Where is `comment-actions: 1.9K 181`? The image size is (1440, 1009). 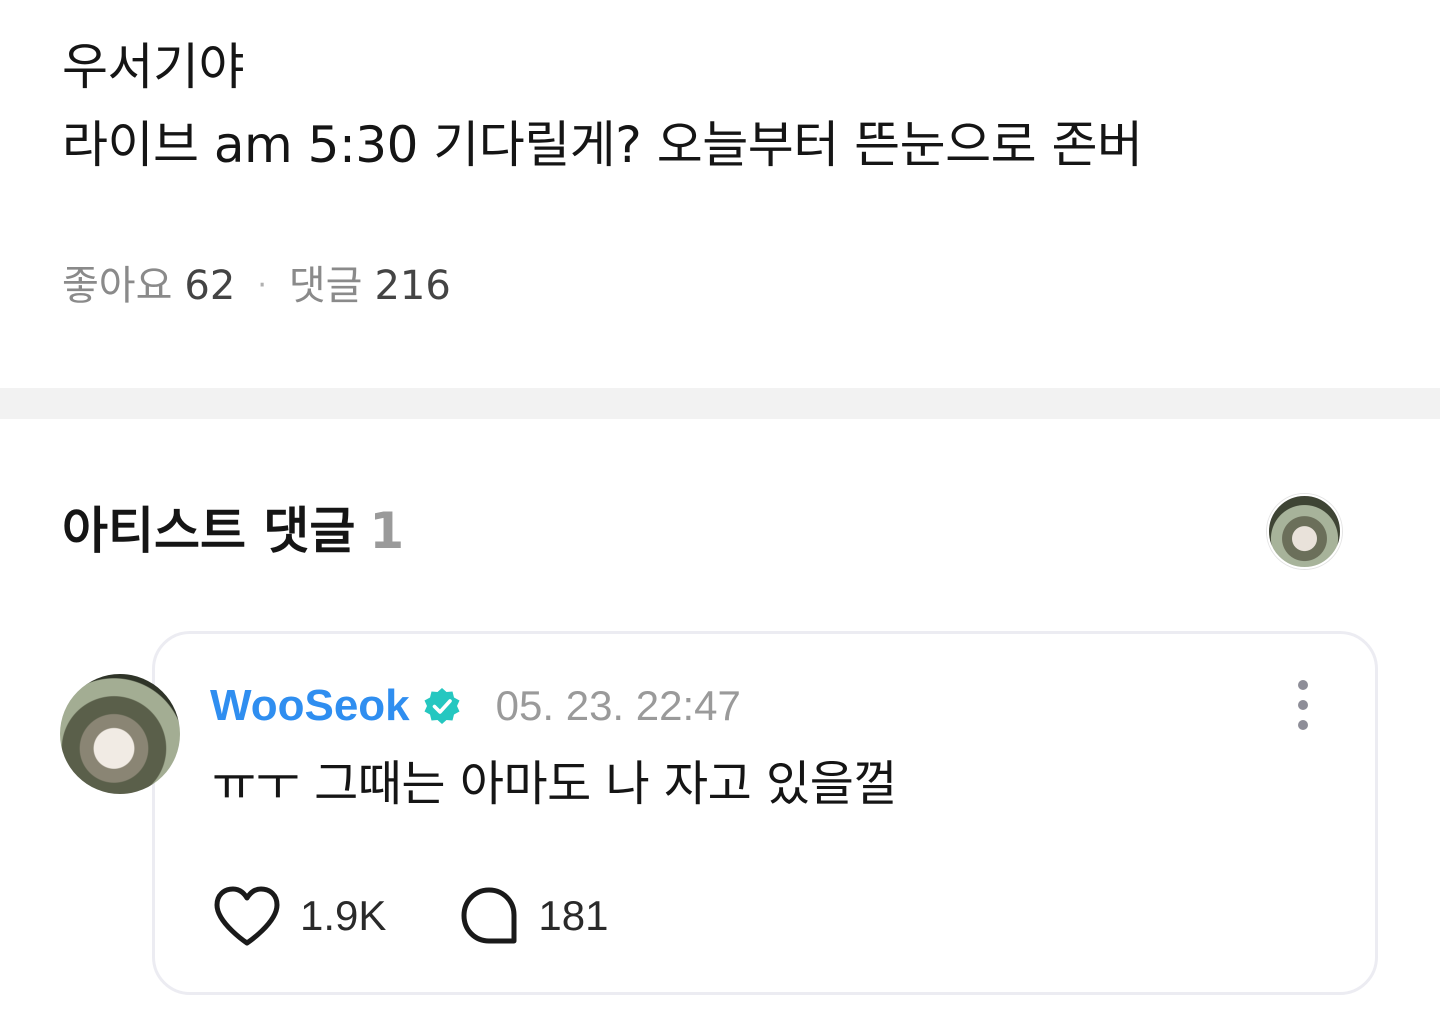
comment-actions: 1.9K 181 is located at coordinates (410, 916).